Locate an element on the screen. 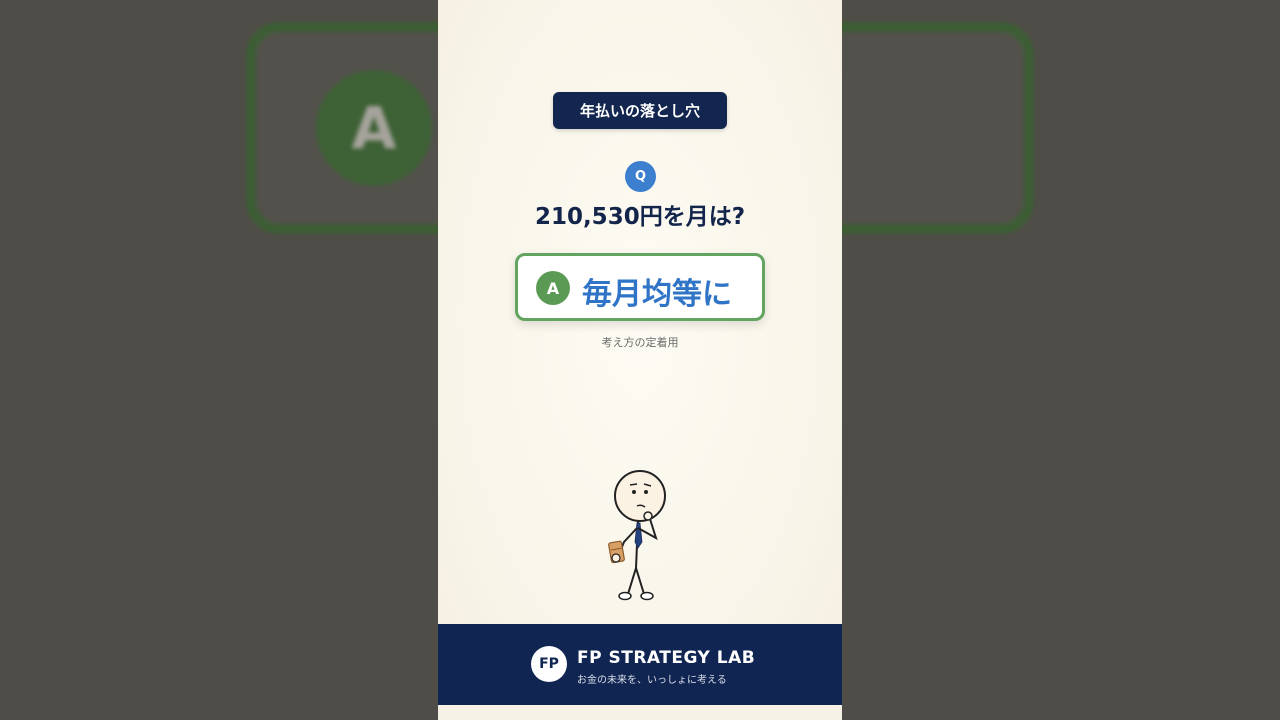 Image resolution: width=1280 pixels, height=720 pixels. thinking-character-icon is located at coordinates (637, 535).